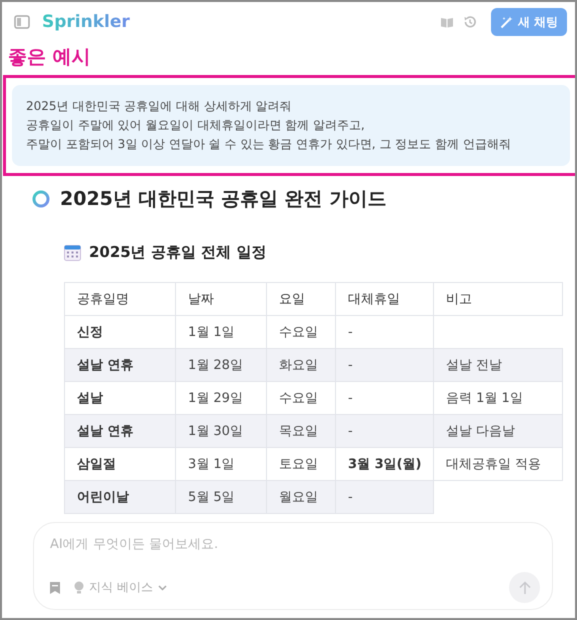 The height and width of the screenshot is (620, 577). What do you see at coordinates (506, 22) in the screenshot?
I see `magic-wand-icon` at bounding box center [506, 22].